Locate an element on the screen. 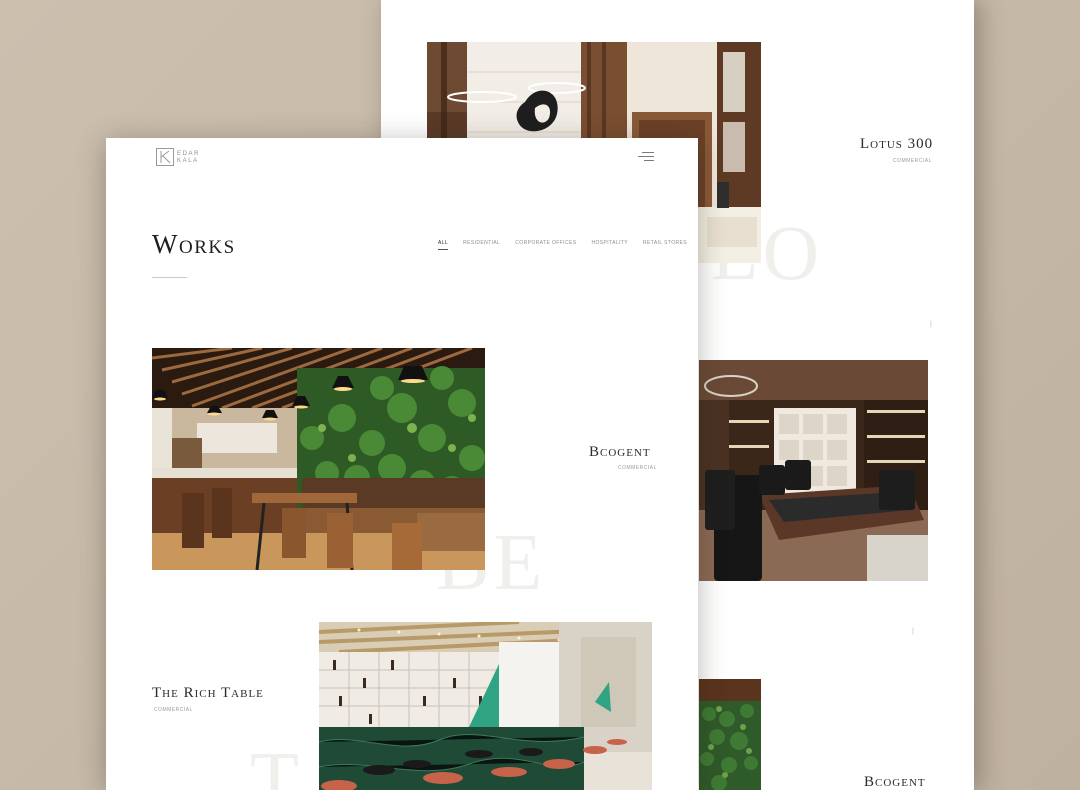  project-image-bcogent-wall is located at coordinates (730, 734).